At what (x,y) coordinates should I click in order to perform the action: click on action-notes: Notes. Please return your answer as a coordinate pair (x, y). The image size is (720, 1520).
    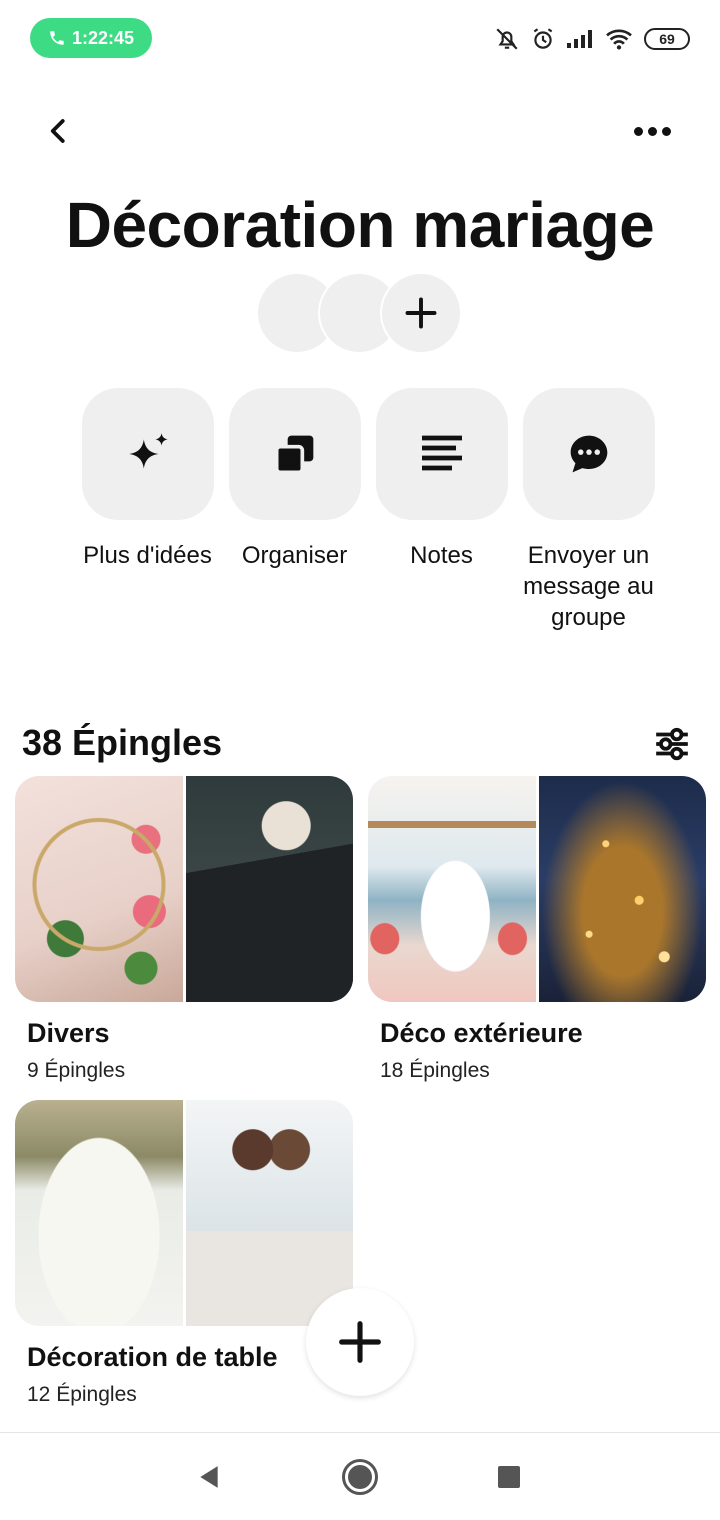
    Looking at the image, I should click on (441, 510).